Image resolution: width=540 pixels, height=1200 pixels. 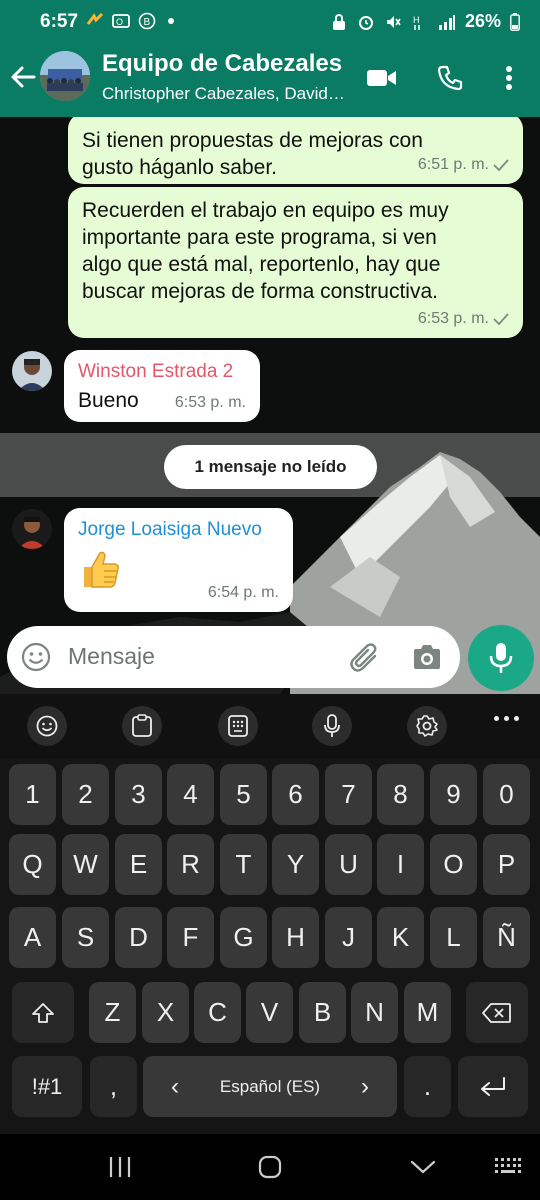 I want to click on enter-icon, so click(x=493, y=1086).